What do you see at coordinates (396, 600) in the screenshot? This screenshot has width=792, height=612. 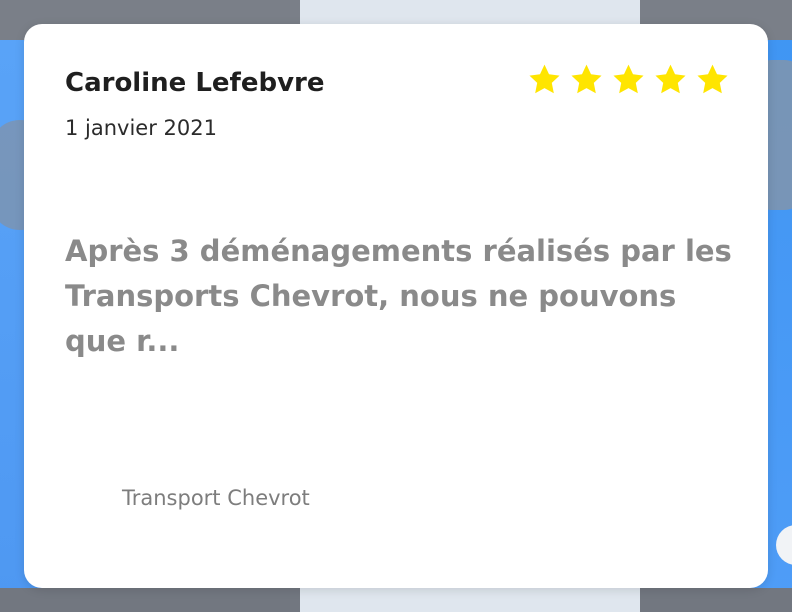 I see `background-bottom-strip` at bounding box center [396, 600].